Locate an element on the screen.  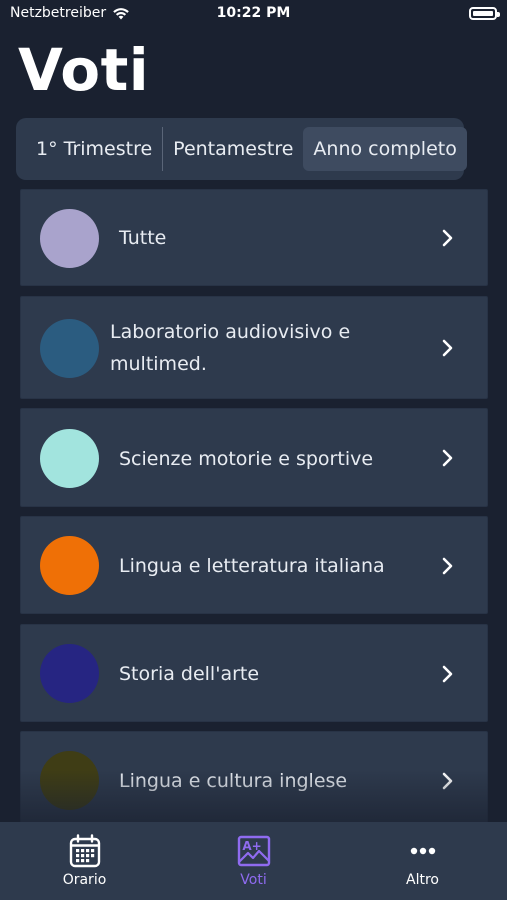
subject-row-storia-arte: Storia dell'arte is located at coordinates (254, 673).